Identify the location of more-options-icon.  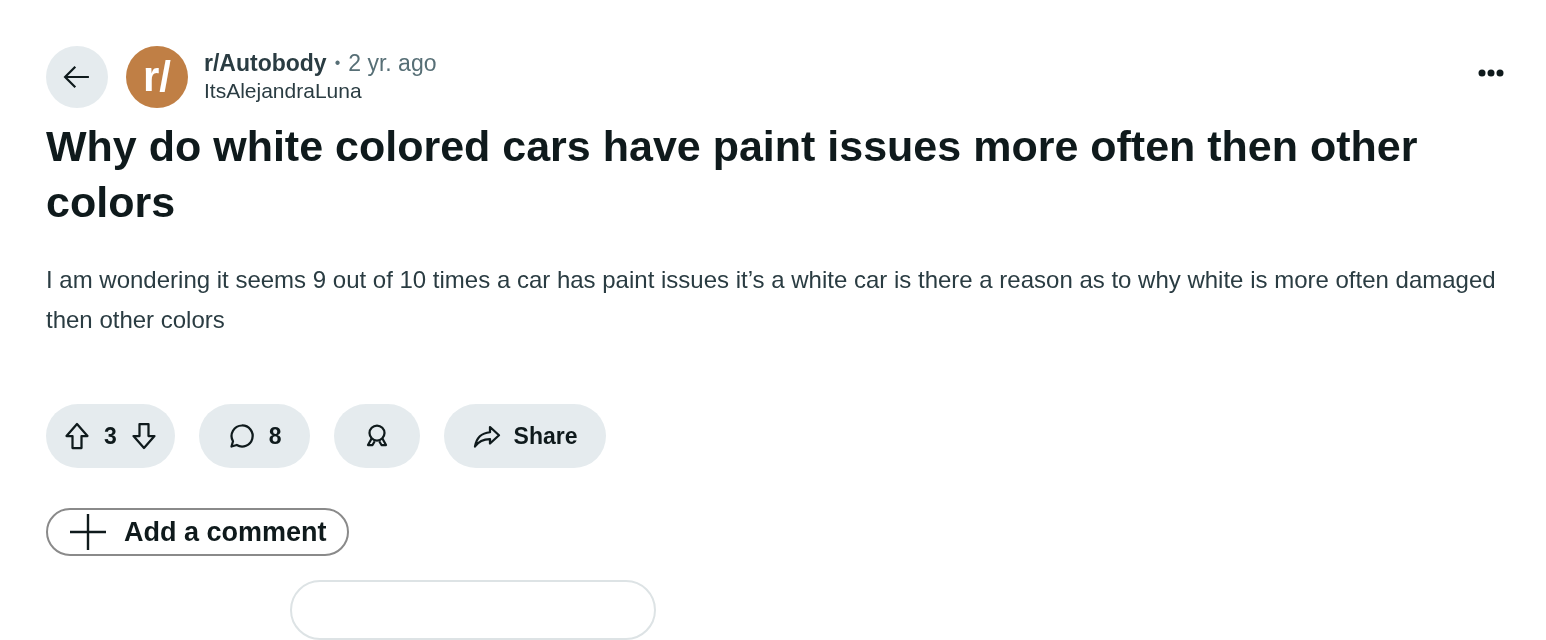
(1491, 73).